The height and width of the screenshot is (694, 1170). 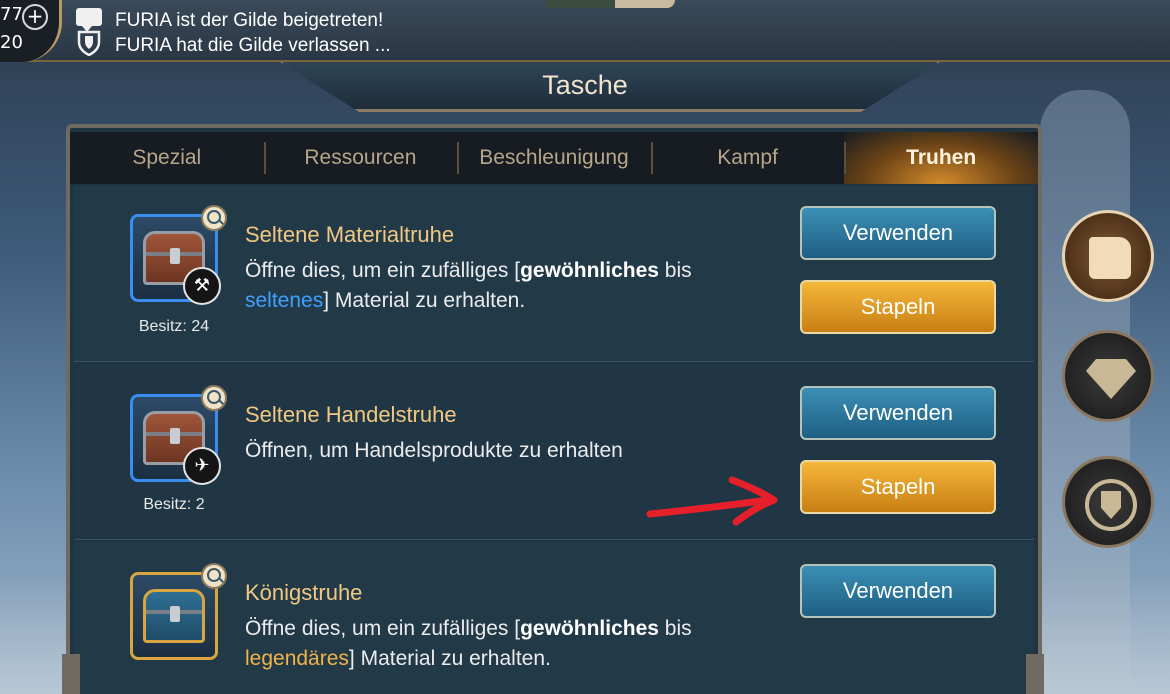 I want to click on guild-coin-side-button, so click(x=1108, y=502).